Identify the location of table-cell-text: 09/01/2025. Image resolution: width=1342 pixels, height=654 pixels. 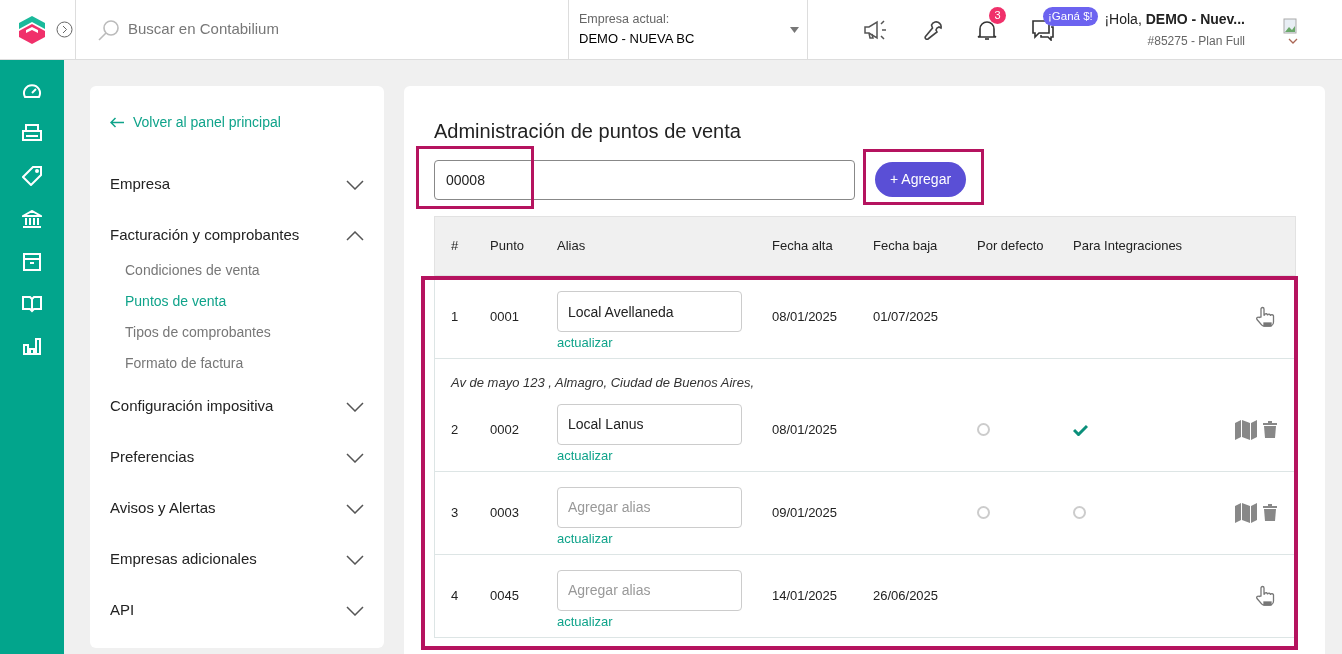
(805, 512).